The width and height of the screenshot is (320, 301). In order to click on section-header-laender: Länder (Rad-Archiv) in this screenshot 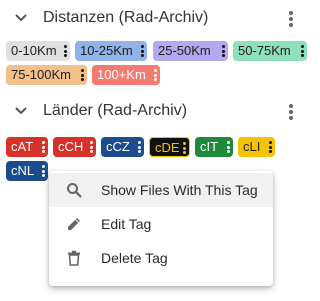, I will do `click(155, 111)`.